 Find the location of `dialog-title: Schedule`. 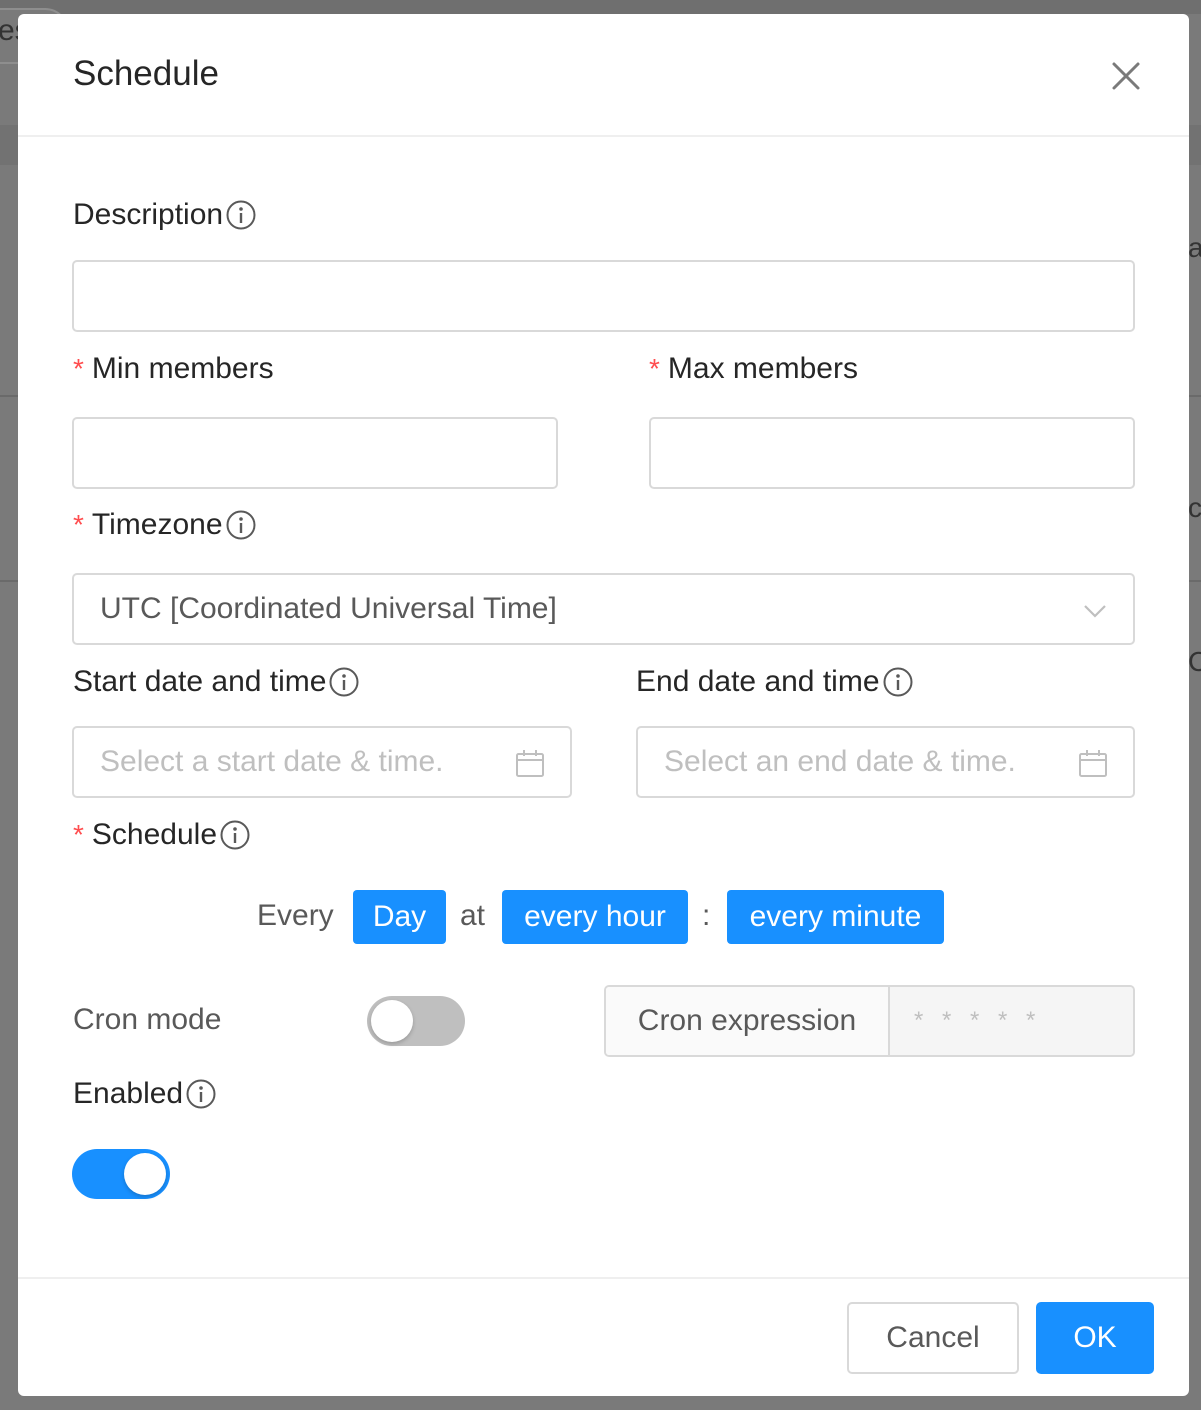

dialog-title: Schedule is located at coordinates (146, 73).